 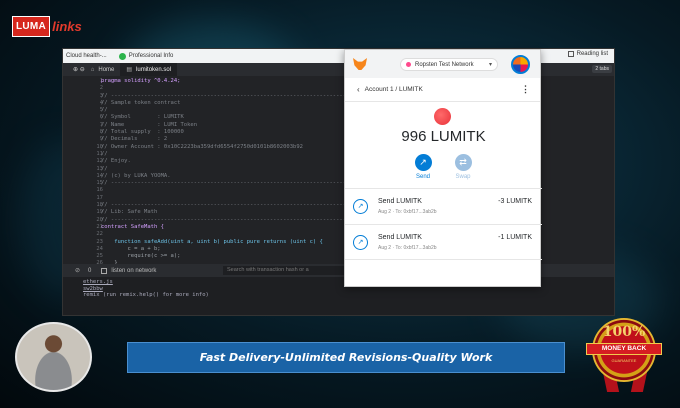 What do you see at coordinates (515, 201) in the screenshot?
I see `transaction-amount: -3 LUMITK` at bounding box center [515, 201].